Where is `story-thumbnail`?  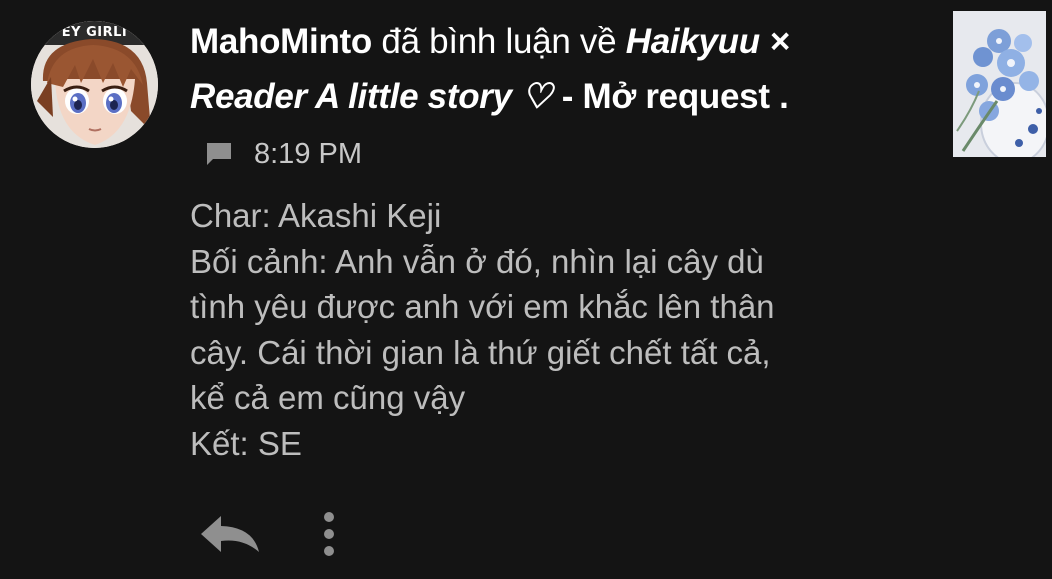 story-thumbnail is located at coordinates (999, 84).